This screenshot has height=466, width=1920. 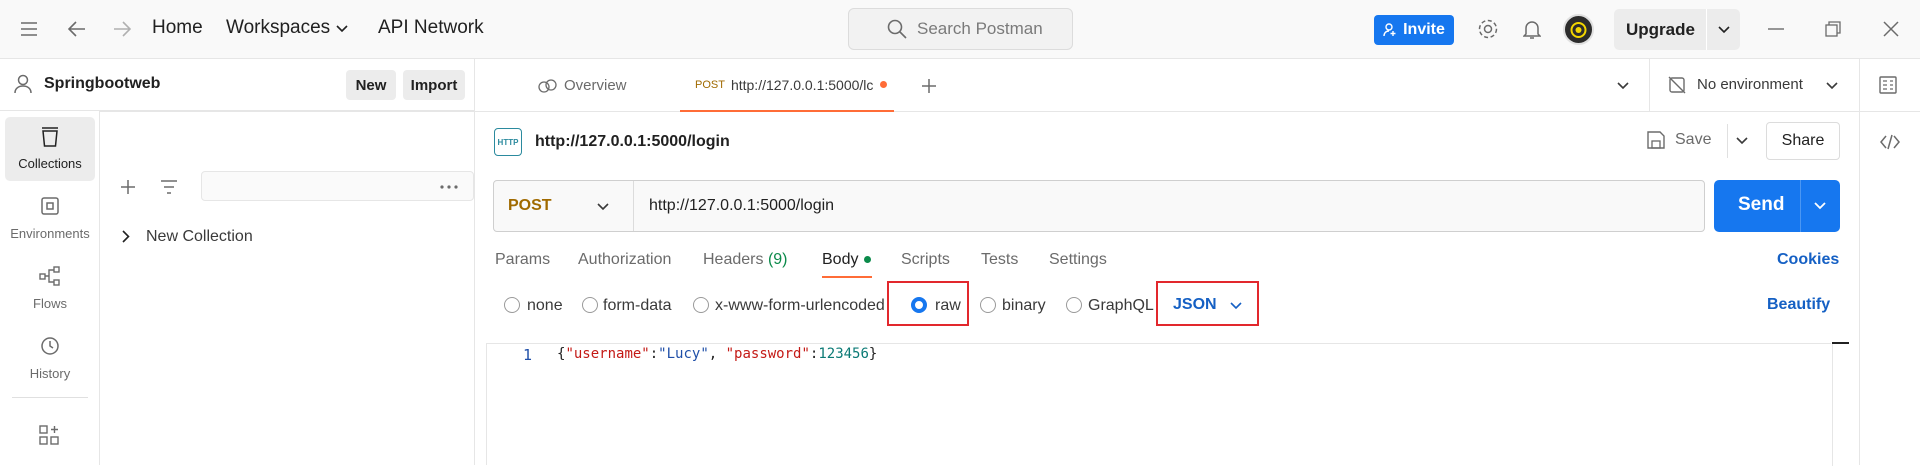 I want to click on radio-urlencoded, so click(x=701, y=305).